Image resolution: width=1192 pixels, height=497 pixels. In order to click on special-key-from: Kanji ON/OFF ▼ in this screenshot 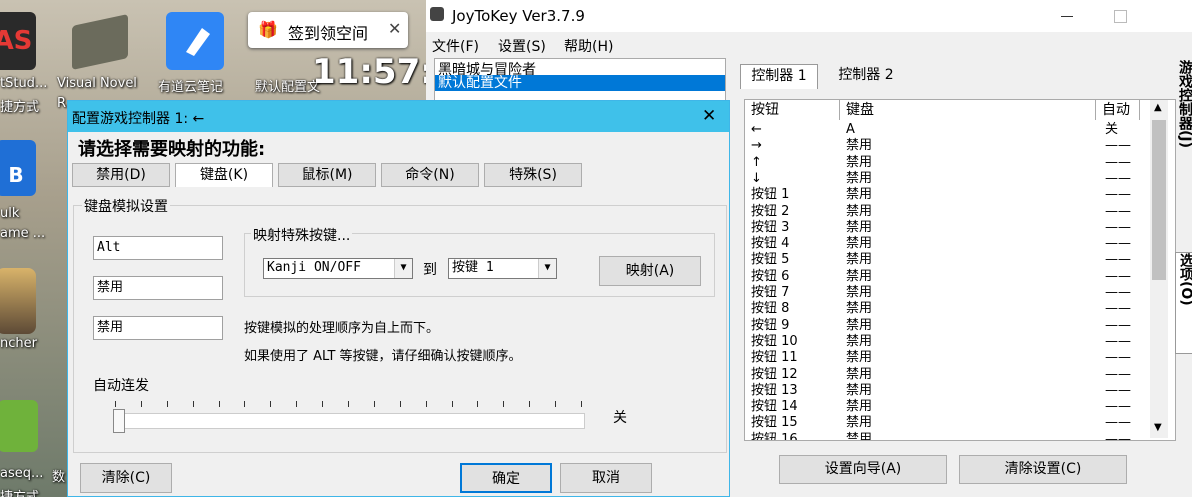, I will do `click(338, 268)`.